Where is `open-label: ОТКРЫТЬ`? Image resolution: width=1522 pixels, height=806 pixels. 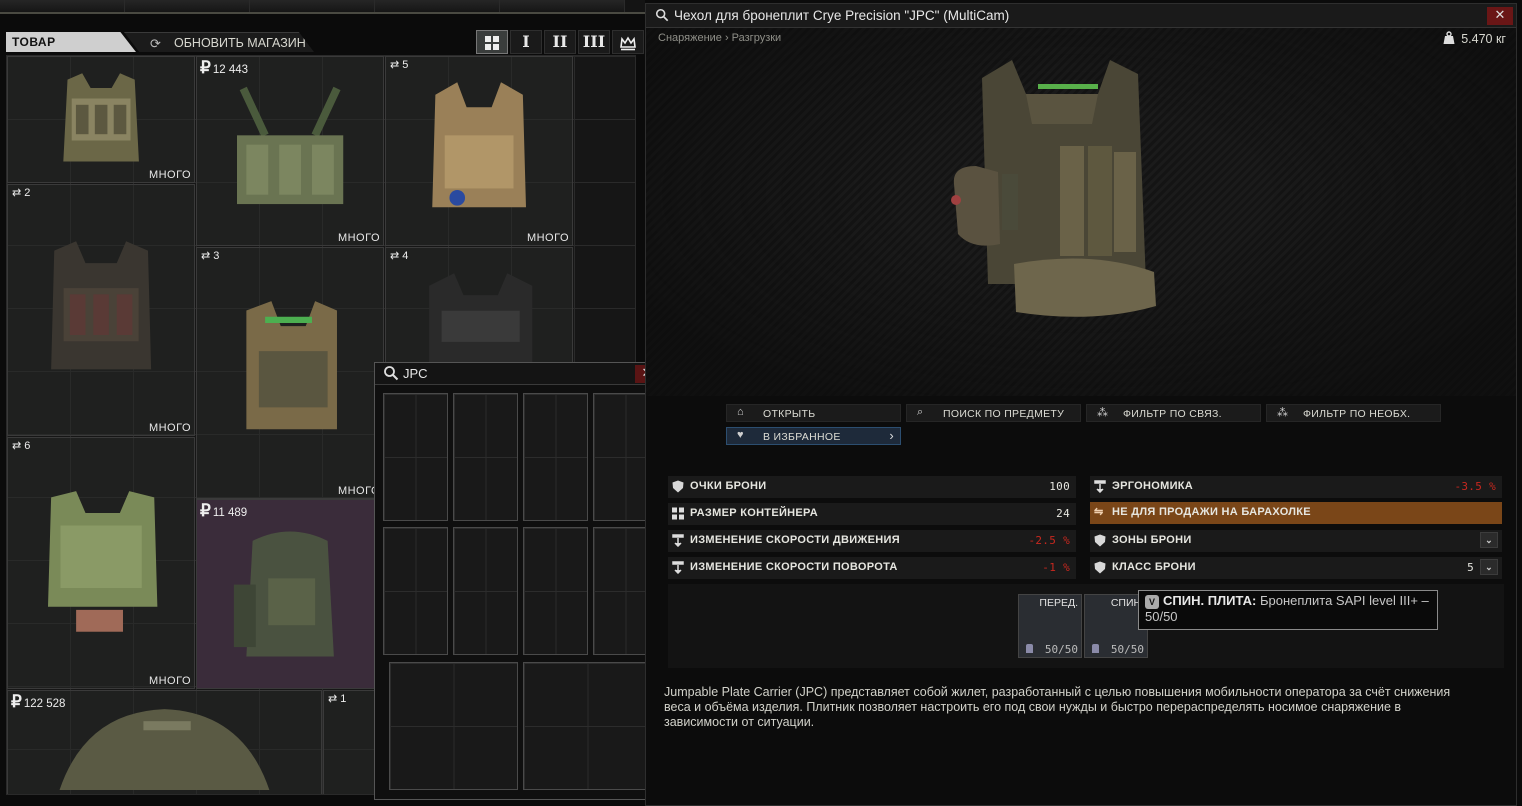
open-label: ОТКРЫТЬ is located at coordinates (789, 414).